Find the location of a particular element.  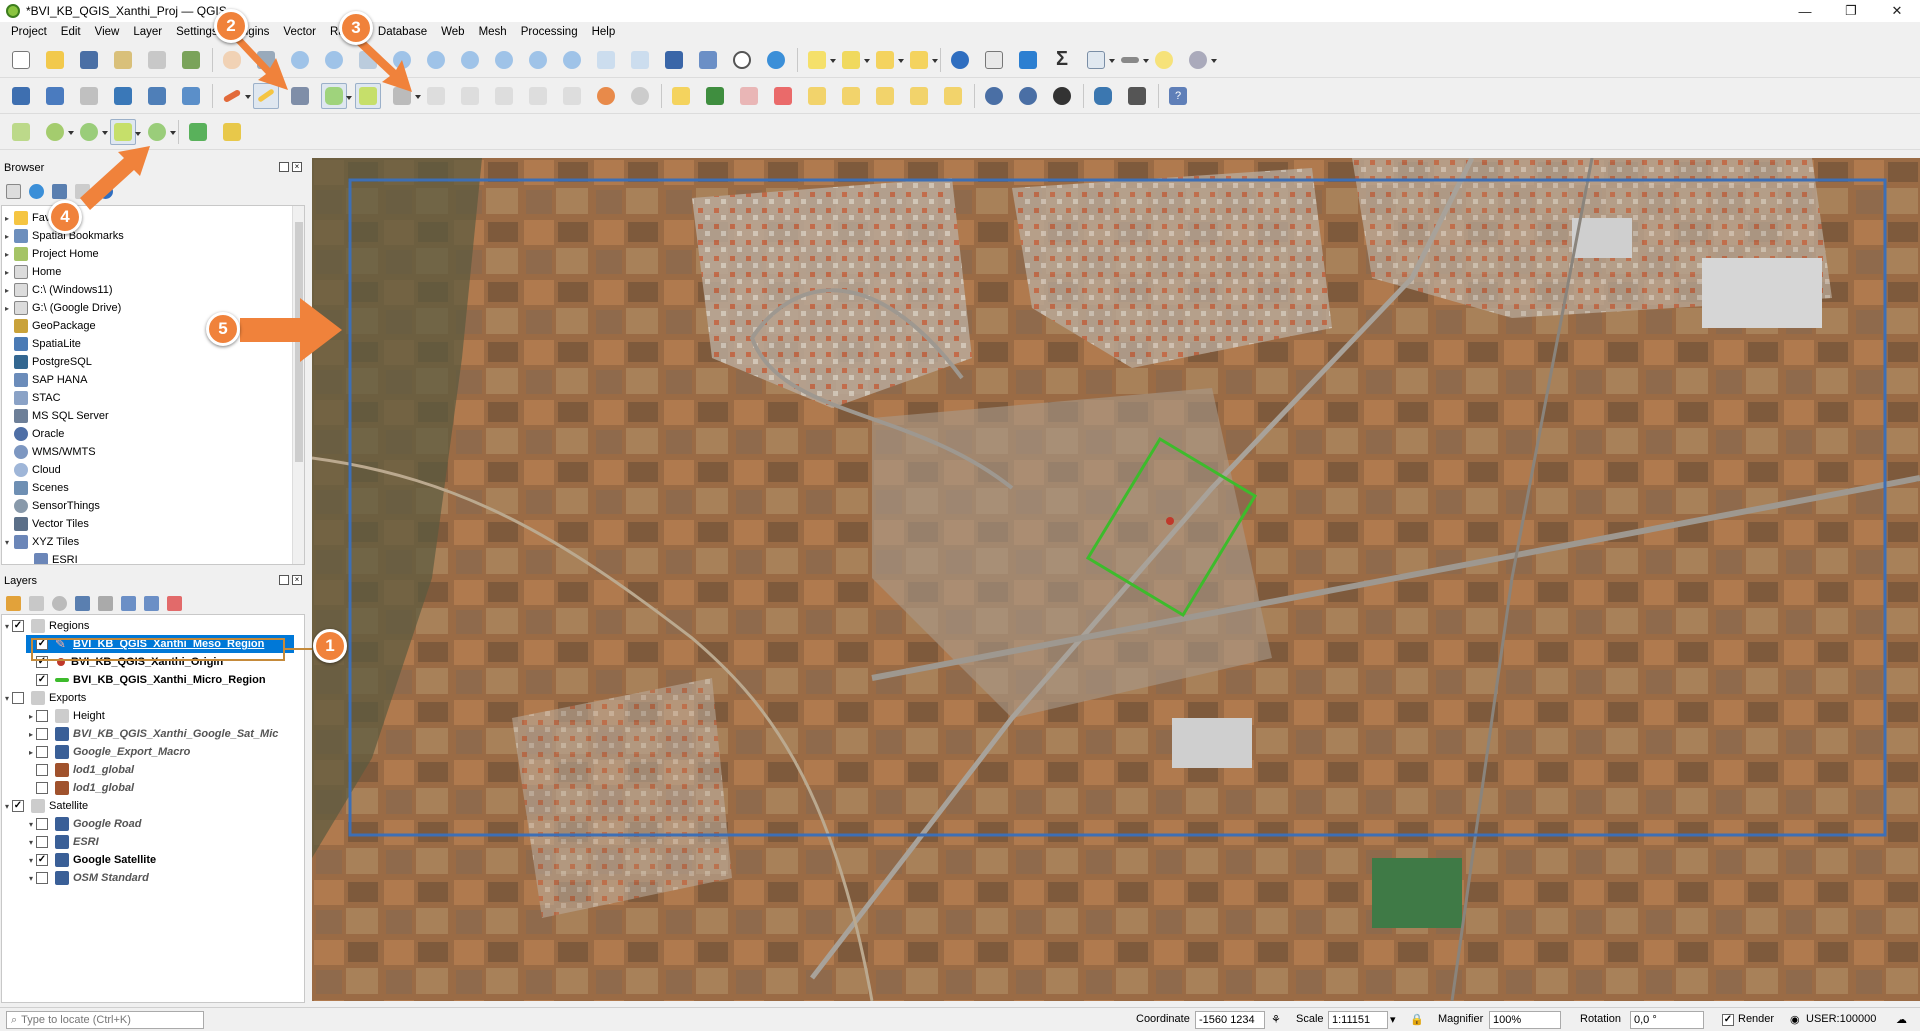

attribute-table-icon is located at coordinates (994, 60).